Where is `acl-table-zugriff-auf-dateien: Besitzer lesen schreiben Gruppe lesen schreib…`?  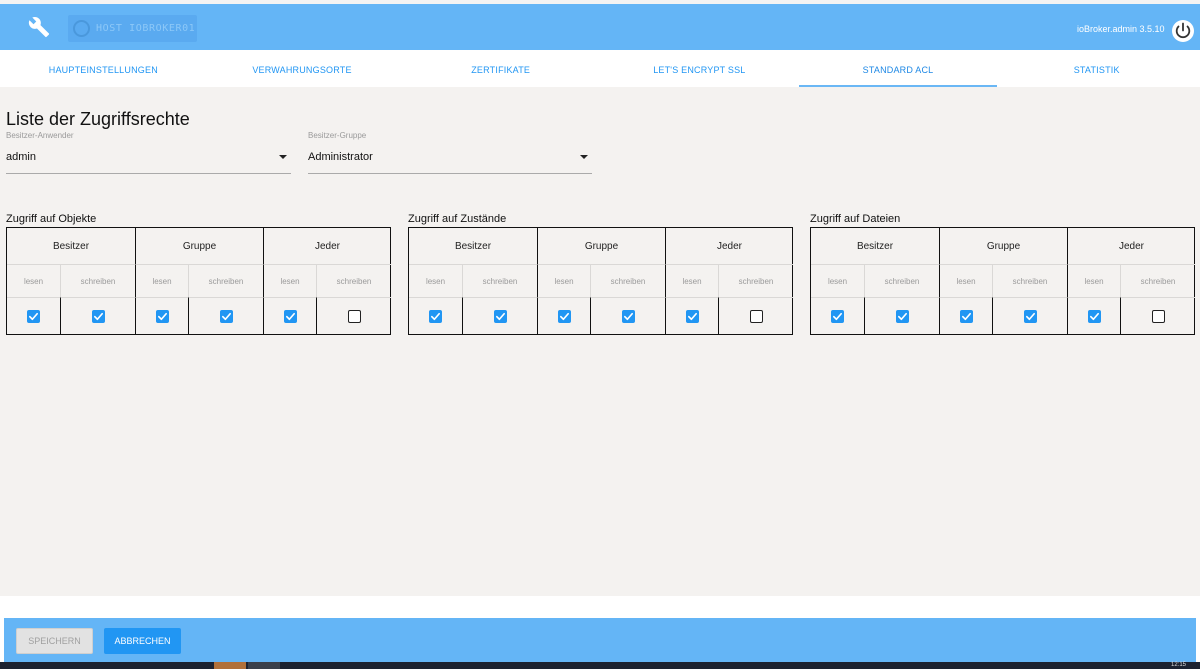
acl-table-zugriff-auf-dateien: Besitzer lesen schreiben Gruppe lesen schreib… is located at coordinates (1002, 281).